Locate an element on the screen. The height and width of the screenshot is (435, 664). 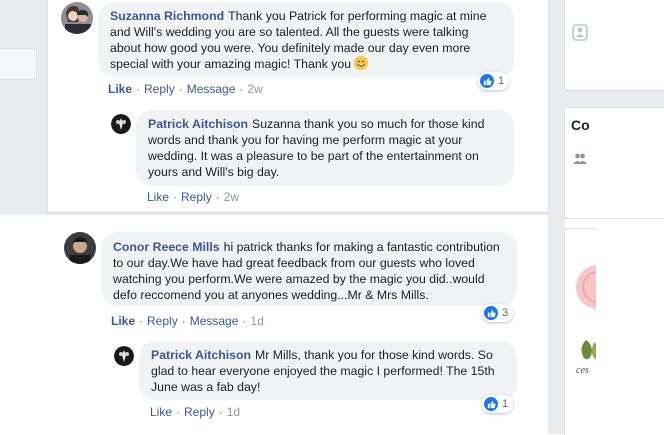
reaction-badge-1: 1 is located at coordinates (494, 81).